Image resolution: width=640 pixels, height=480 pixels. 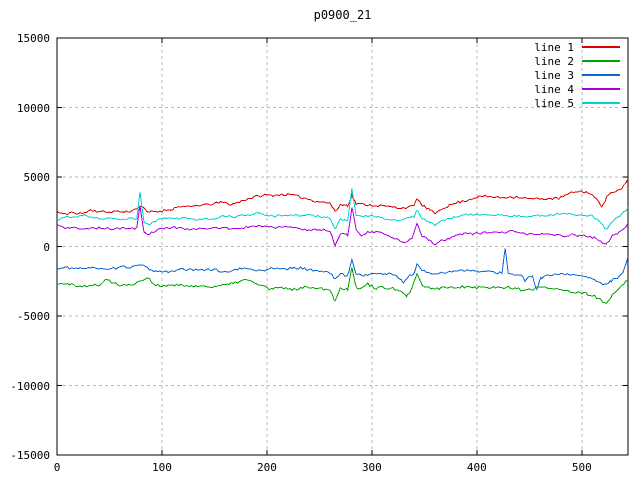 I want to click on y-tick-label: -10000, so click(x=30, y=386).